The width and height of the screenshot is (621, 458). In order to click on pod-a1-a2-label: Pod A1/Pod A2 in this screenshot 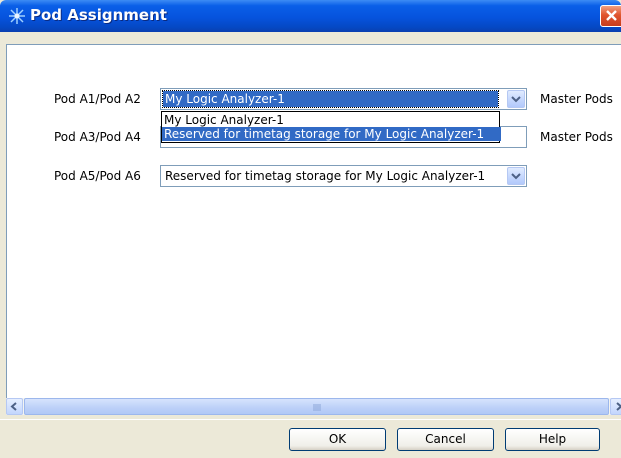, I will do `click(97, 99)`.